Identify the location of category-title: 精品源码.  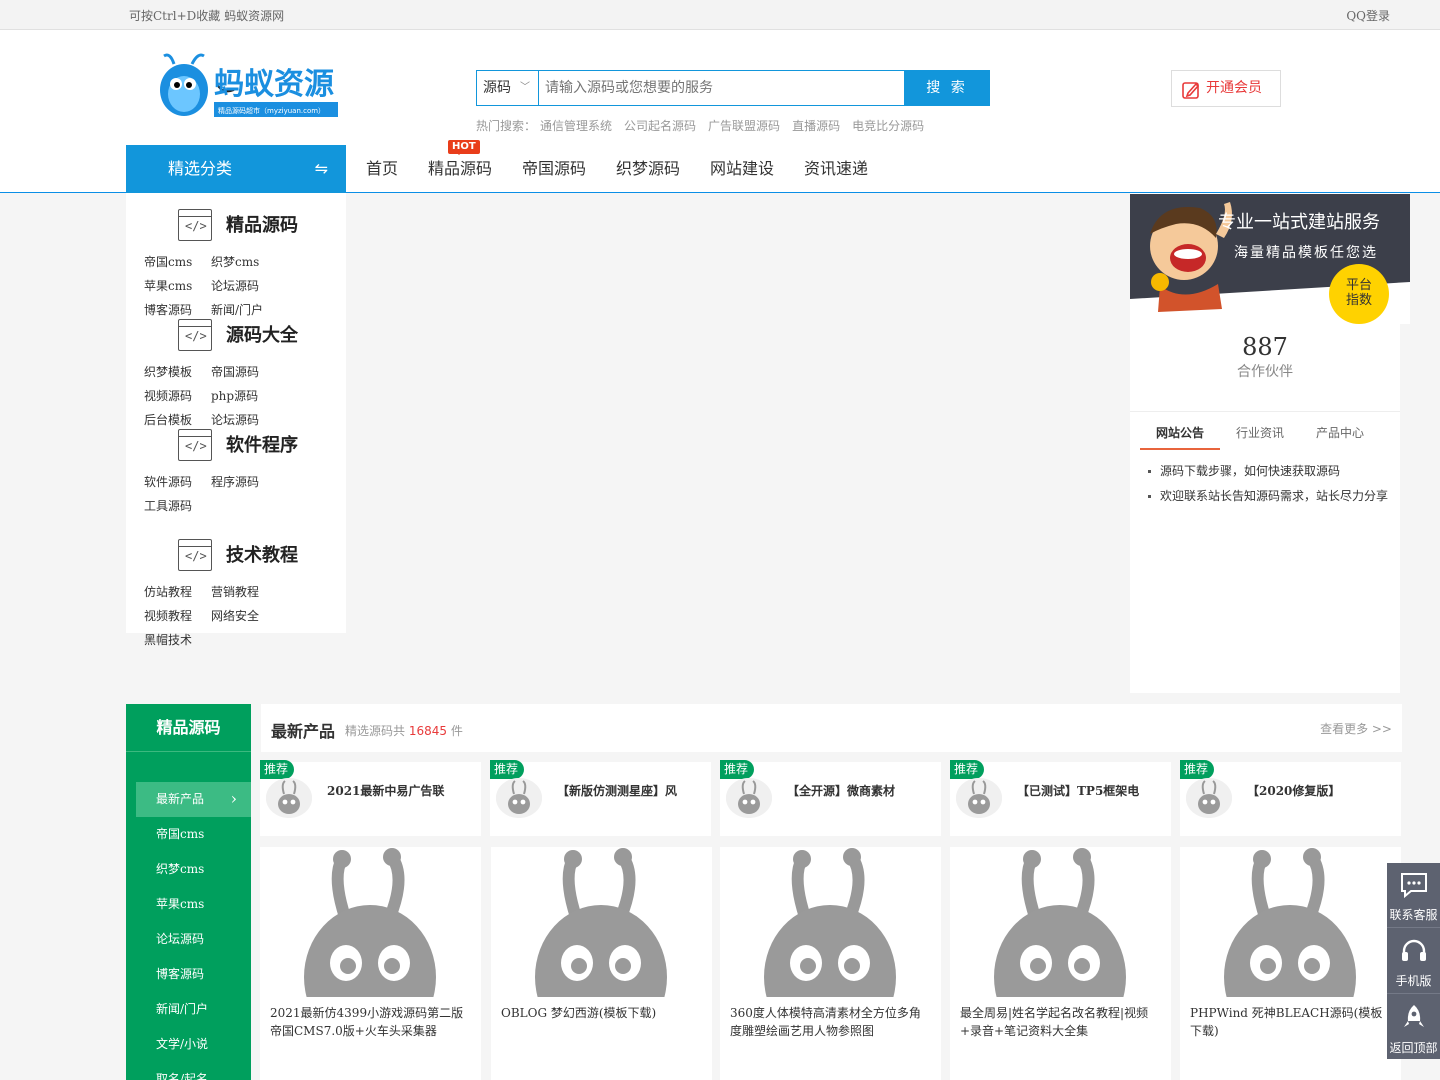
(262, 224).